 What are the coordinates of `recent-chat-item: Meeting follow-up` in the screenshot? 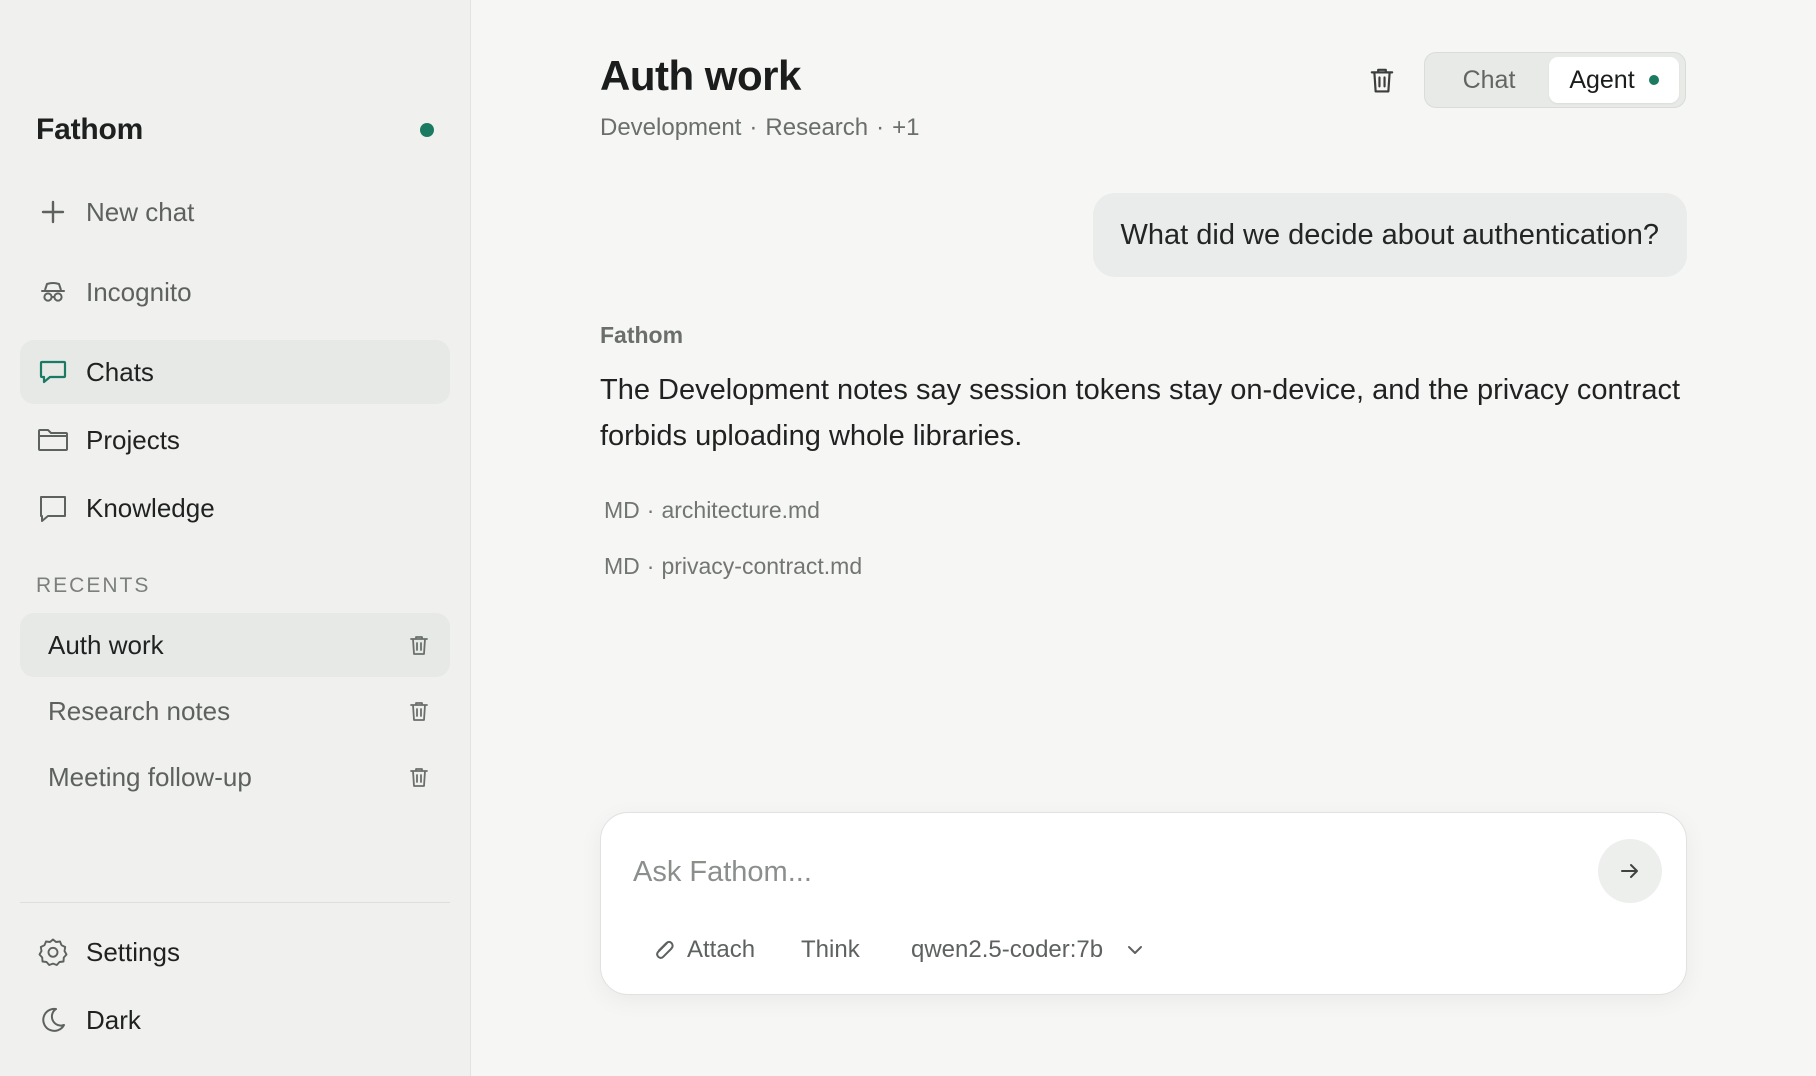 It's located at (235, 777).